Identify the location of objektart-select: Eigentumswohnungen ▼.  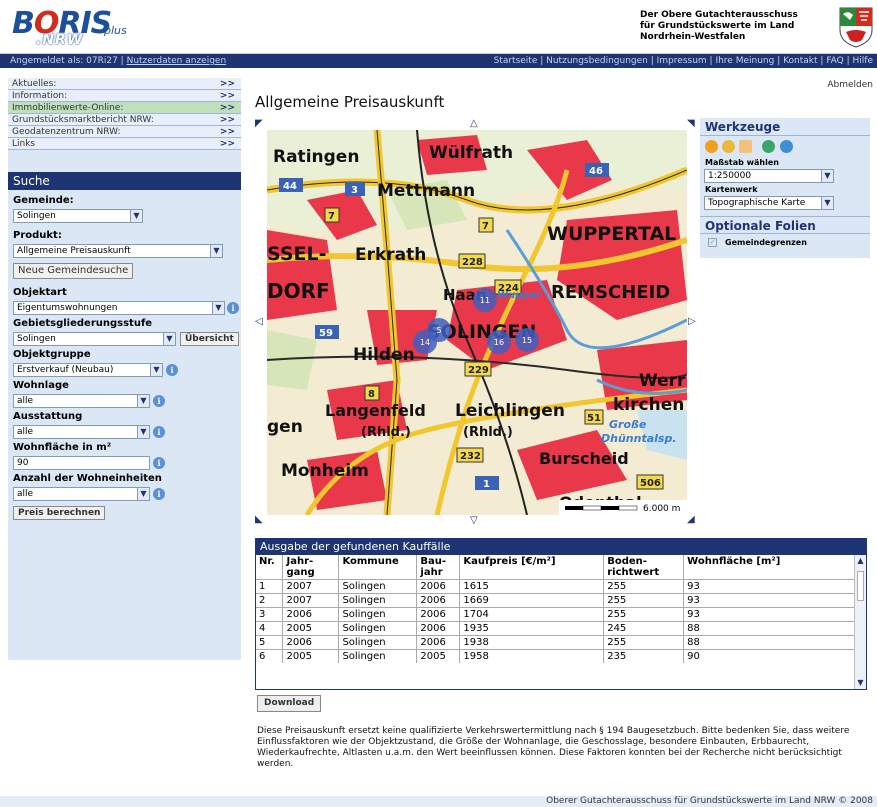
(119, 308).